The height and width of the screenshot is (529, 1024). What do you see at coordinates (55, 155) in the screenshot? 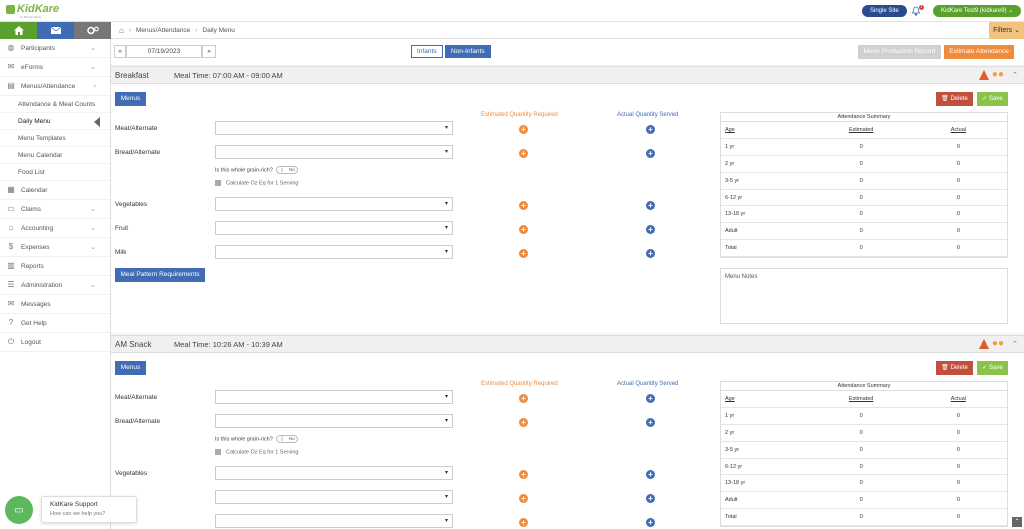
I see `sidebar-subitem-menu-calendar: Menu Calendar` at bounding box center [55, 155].